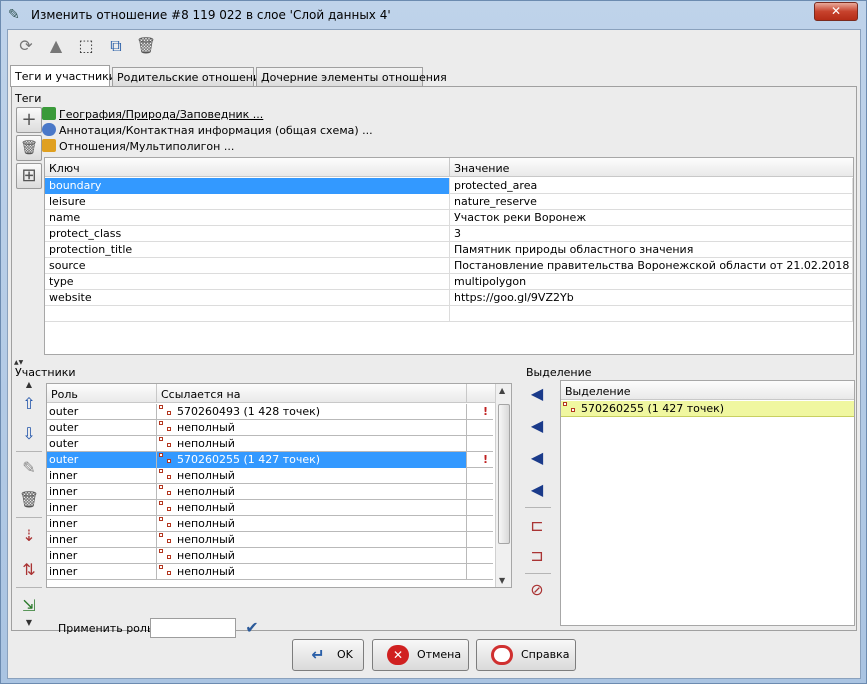 The width and height of the screenshot is (867, 684). What do you see at coordinates (29, 404) in the screenshot?
I see `move-up-icon: ⇧` at bounding box center [29, 404].